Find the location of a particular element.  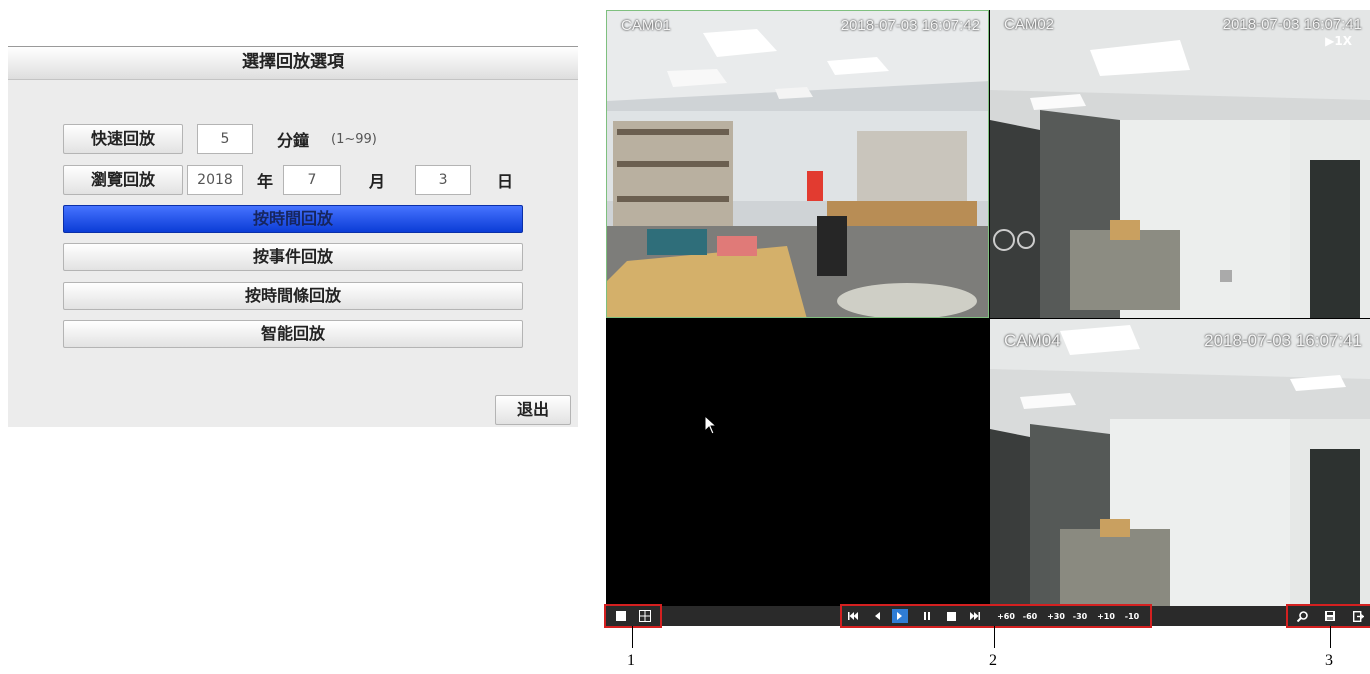

pause-icon is located at coordinates (927, 616).